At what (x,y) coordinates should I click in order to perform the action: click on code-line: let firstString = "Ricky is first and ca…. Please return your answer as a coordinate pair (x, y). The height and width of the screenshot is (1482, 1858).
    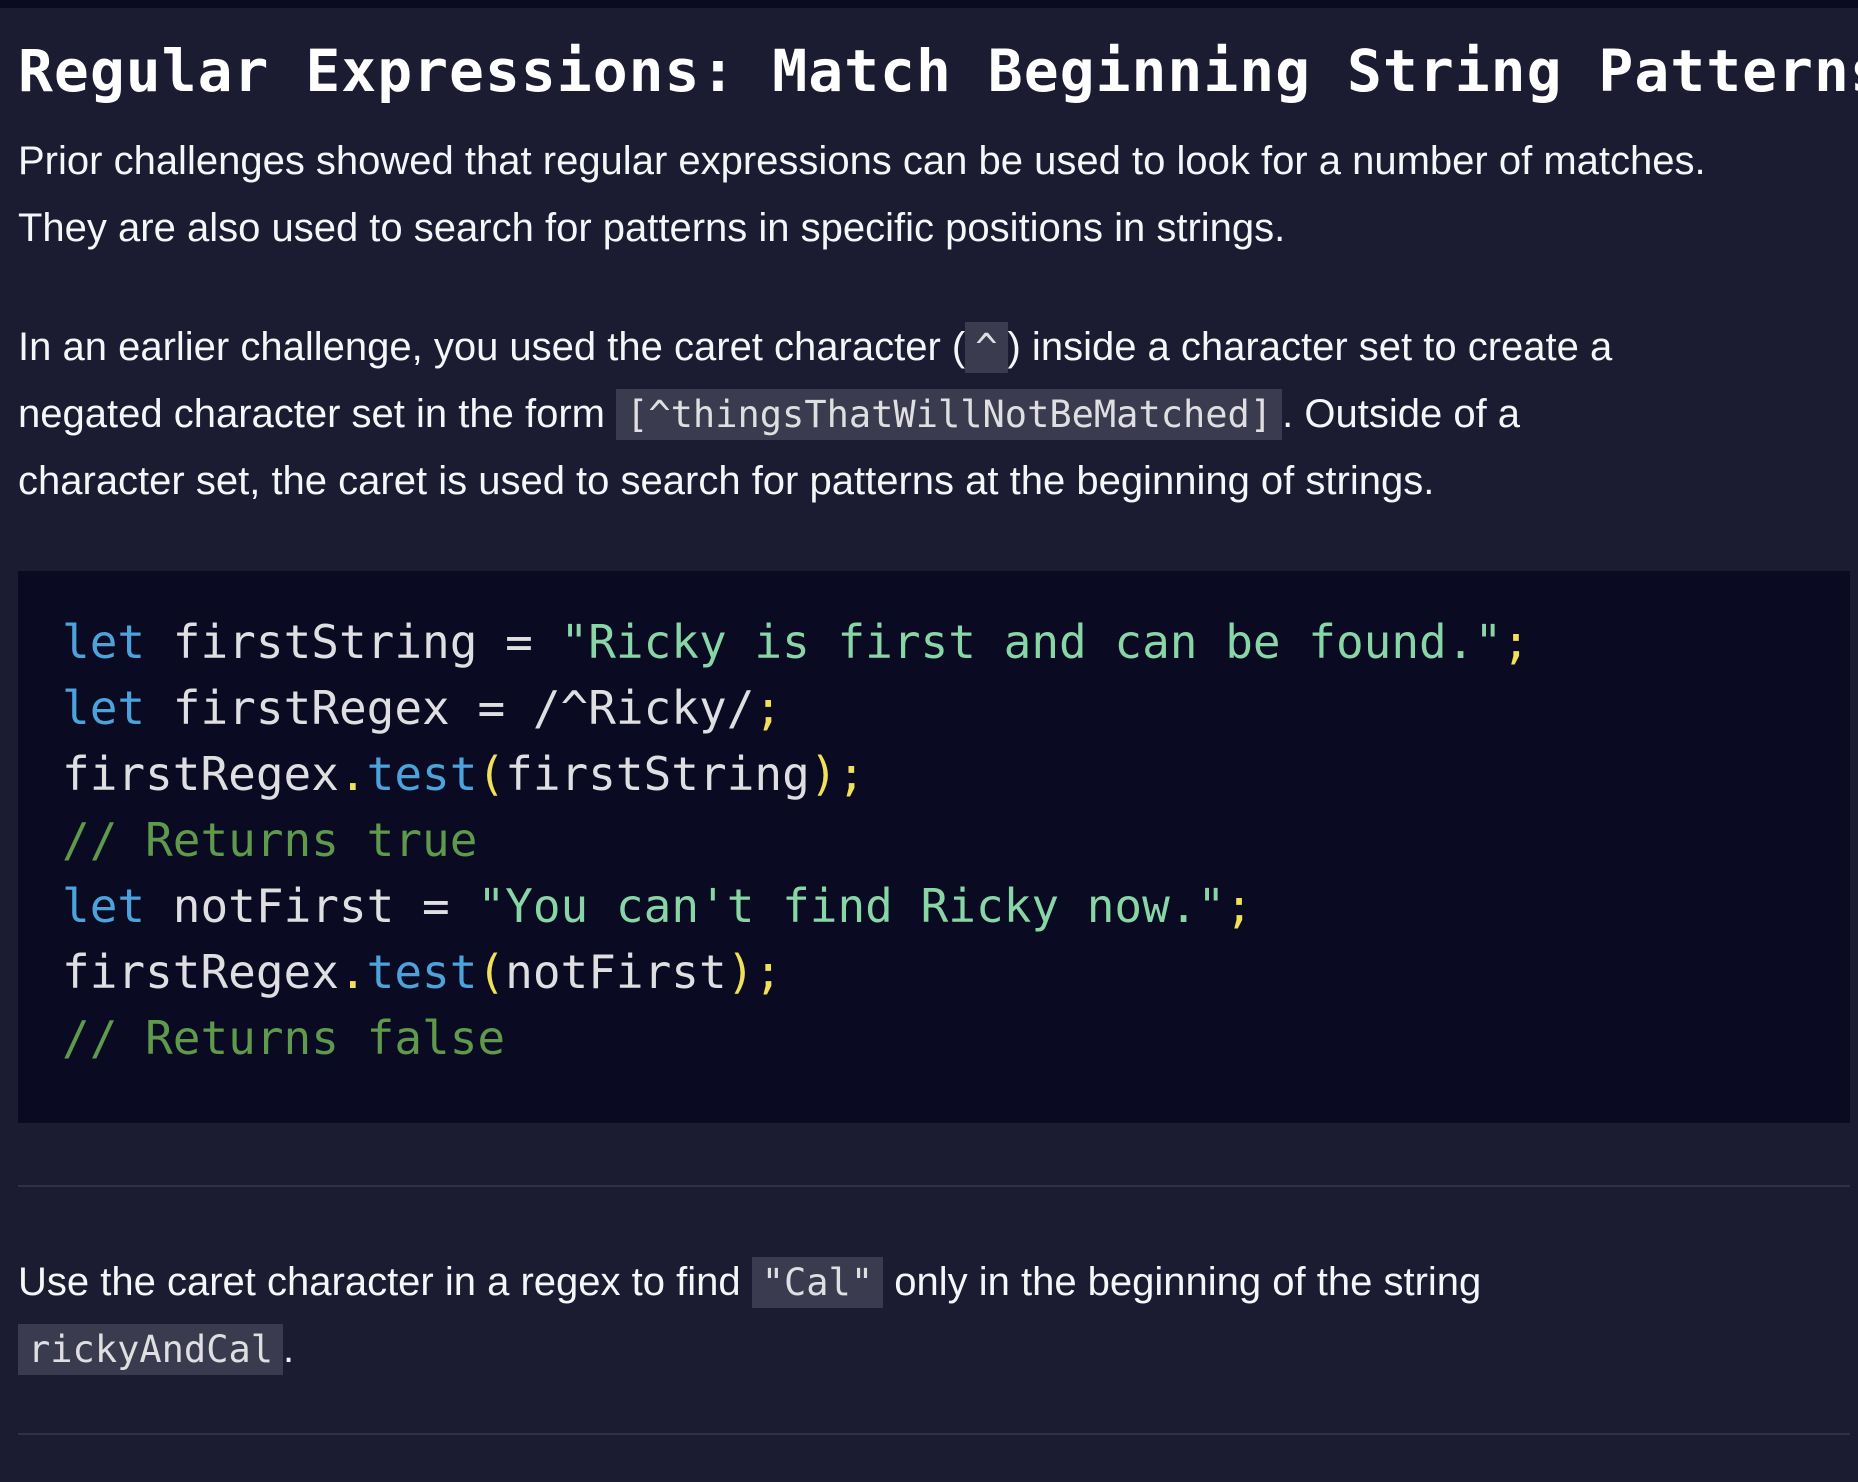
    Looking at the image, I should click on (956, 642).